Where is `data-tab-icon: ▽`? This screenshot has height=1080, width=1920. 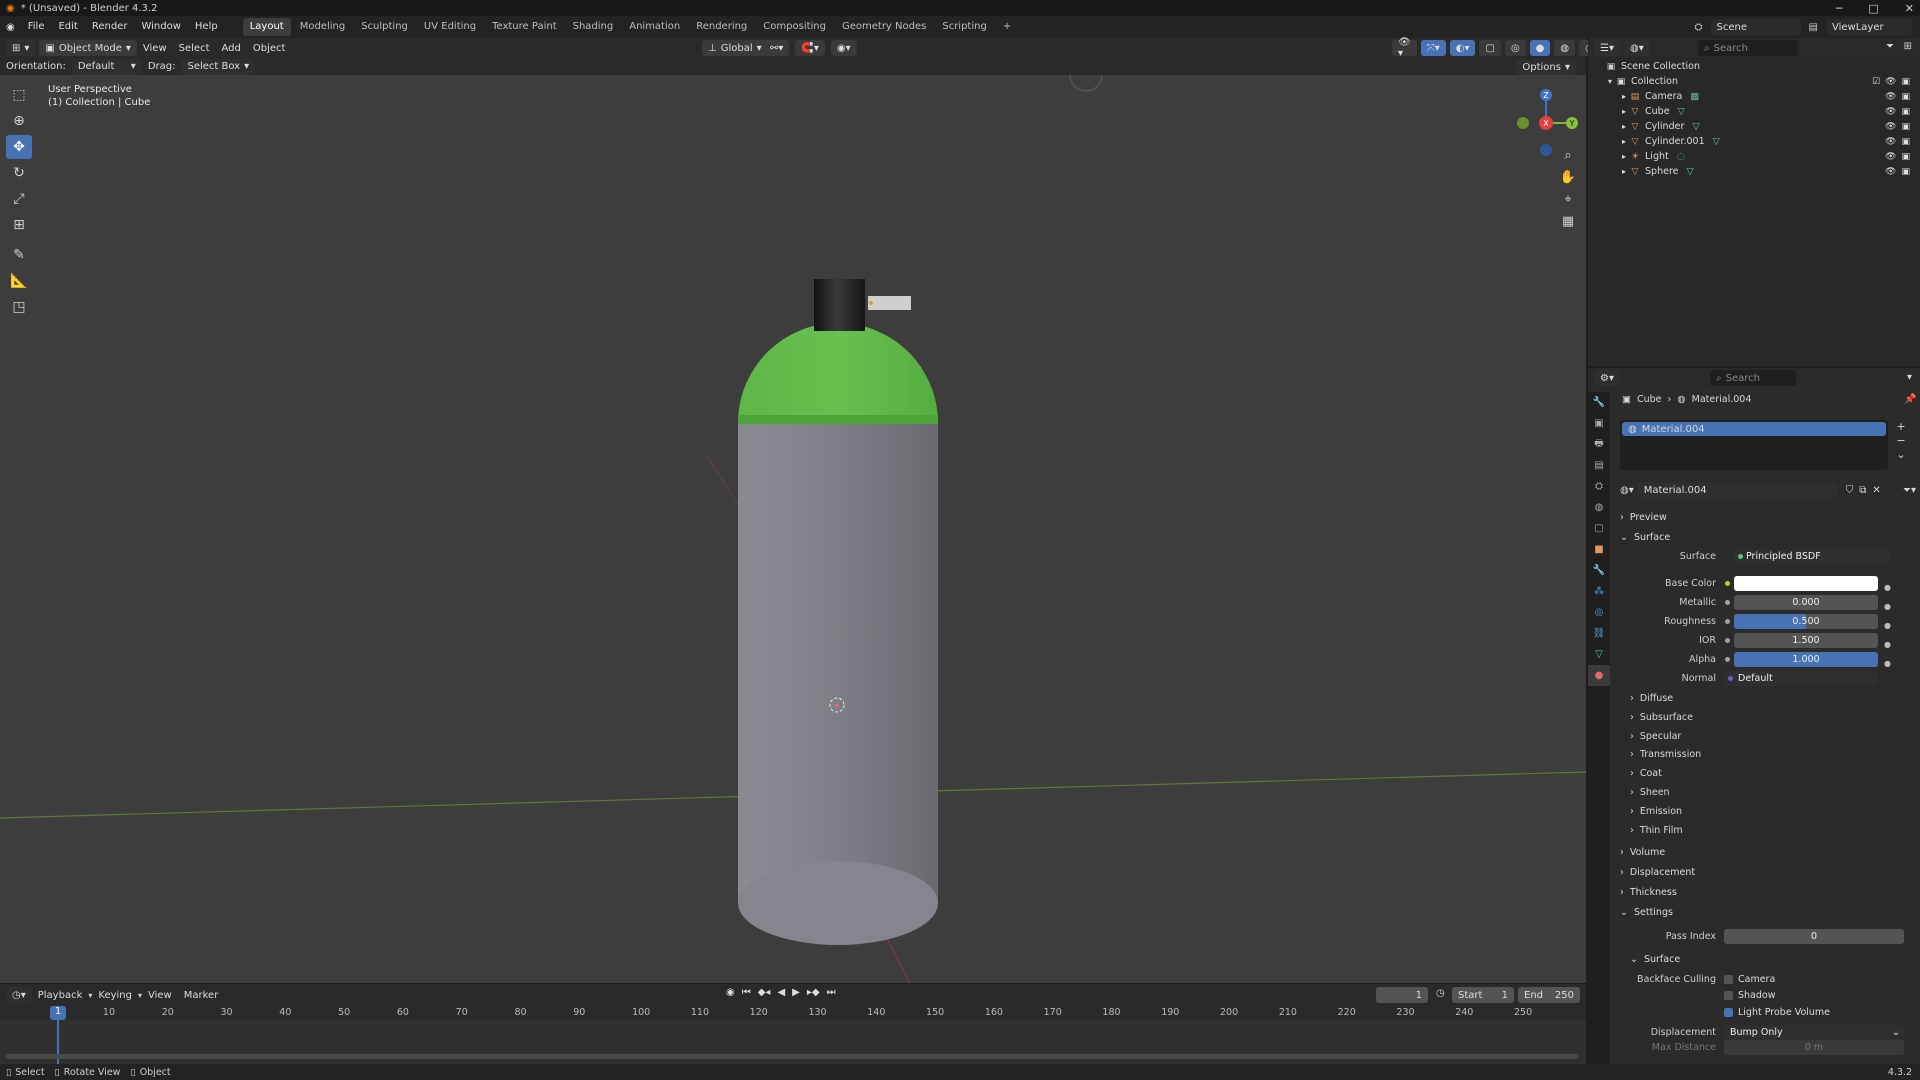 data-tab-icon: ▽ is located at coordinates (1599, 654).